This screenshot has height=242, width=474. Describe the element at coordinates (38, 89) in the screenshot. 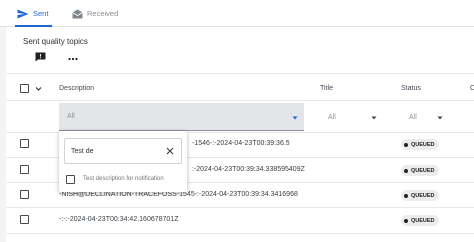

I see `chevron-down-icon` at that location.